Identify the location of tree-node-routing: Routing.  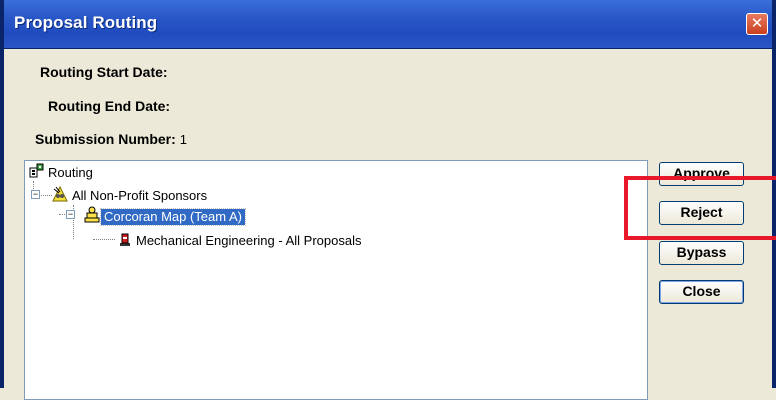
(62, 173).